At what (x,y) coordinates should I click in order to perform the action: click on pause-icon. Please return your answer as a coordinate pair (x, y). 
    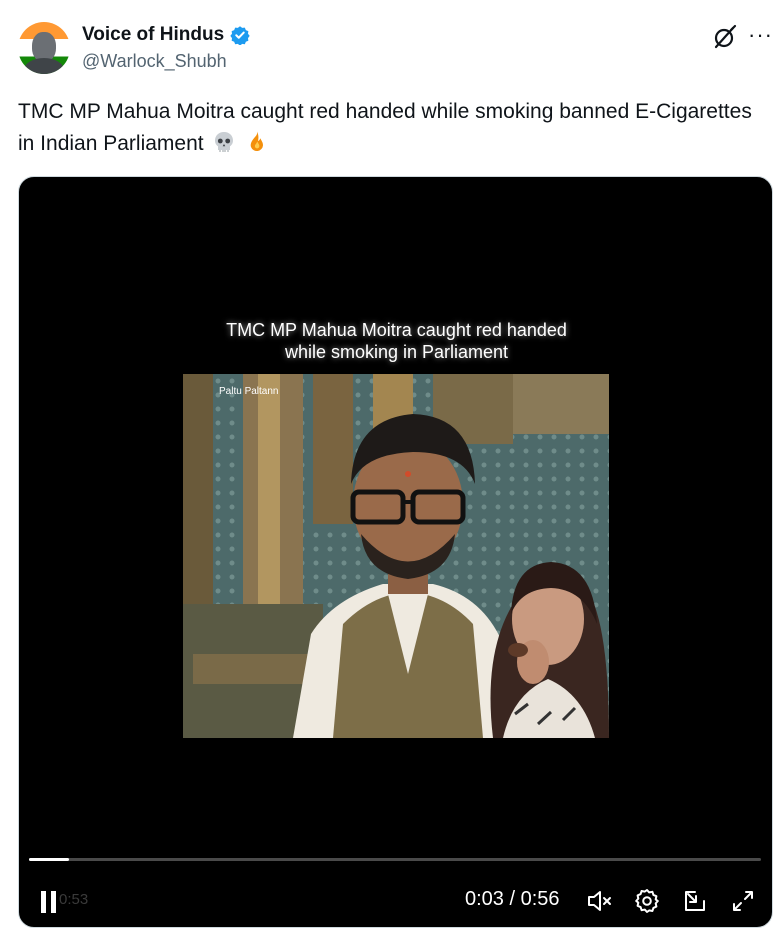
    Looking at the image, I should click on (50, 902).